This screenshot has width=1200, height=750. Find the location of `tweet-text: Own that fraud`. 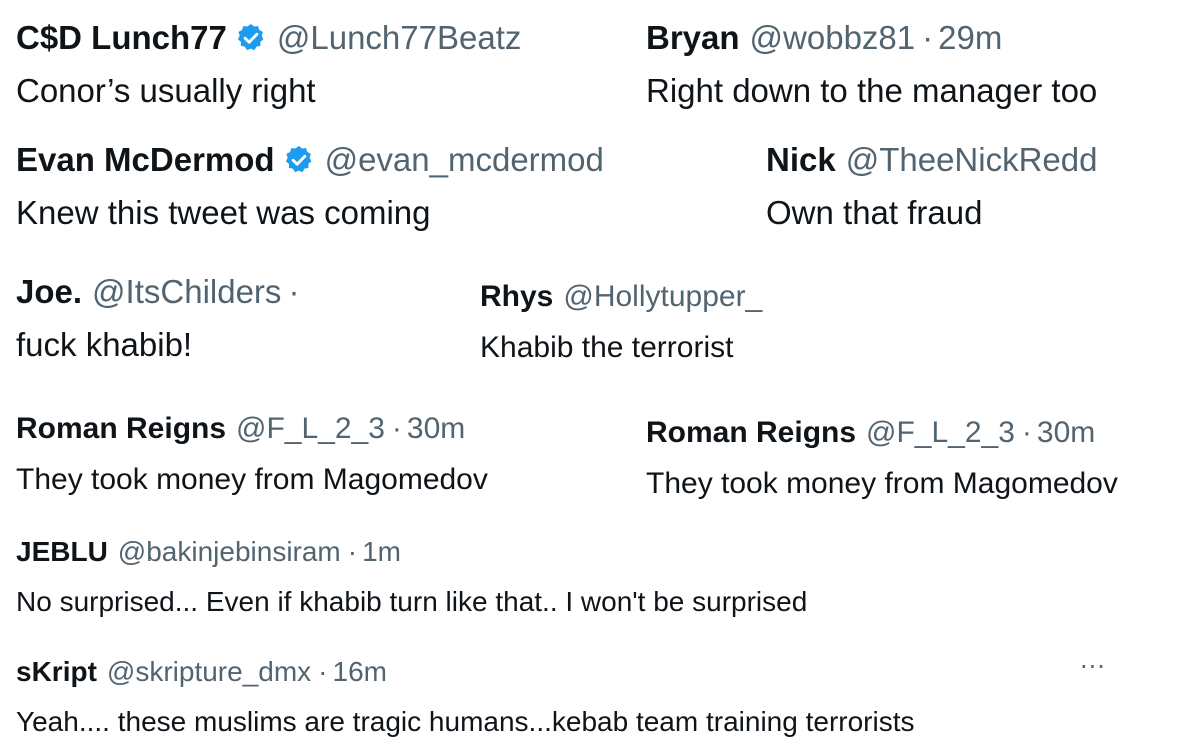

tweet-text: Own that fraud is located at coordinates (874, 212).